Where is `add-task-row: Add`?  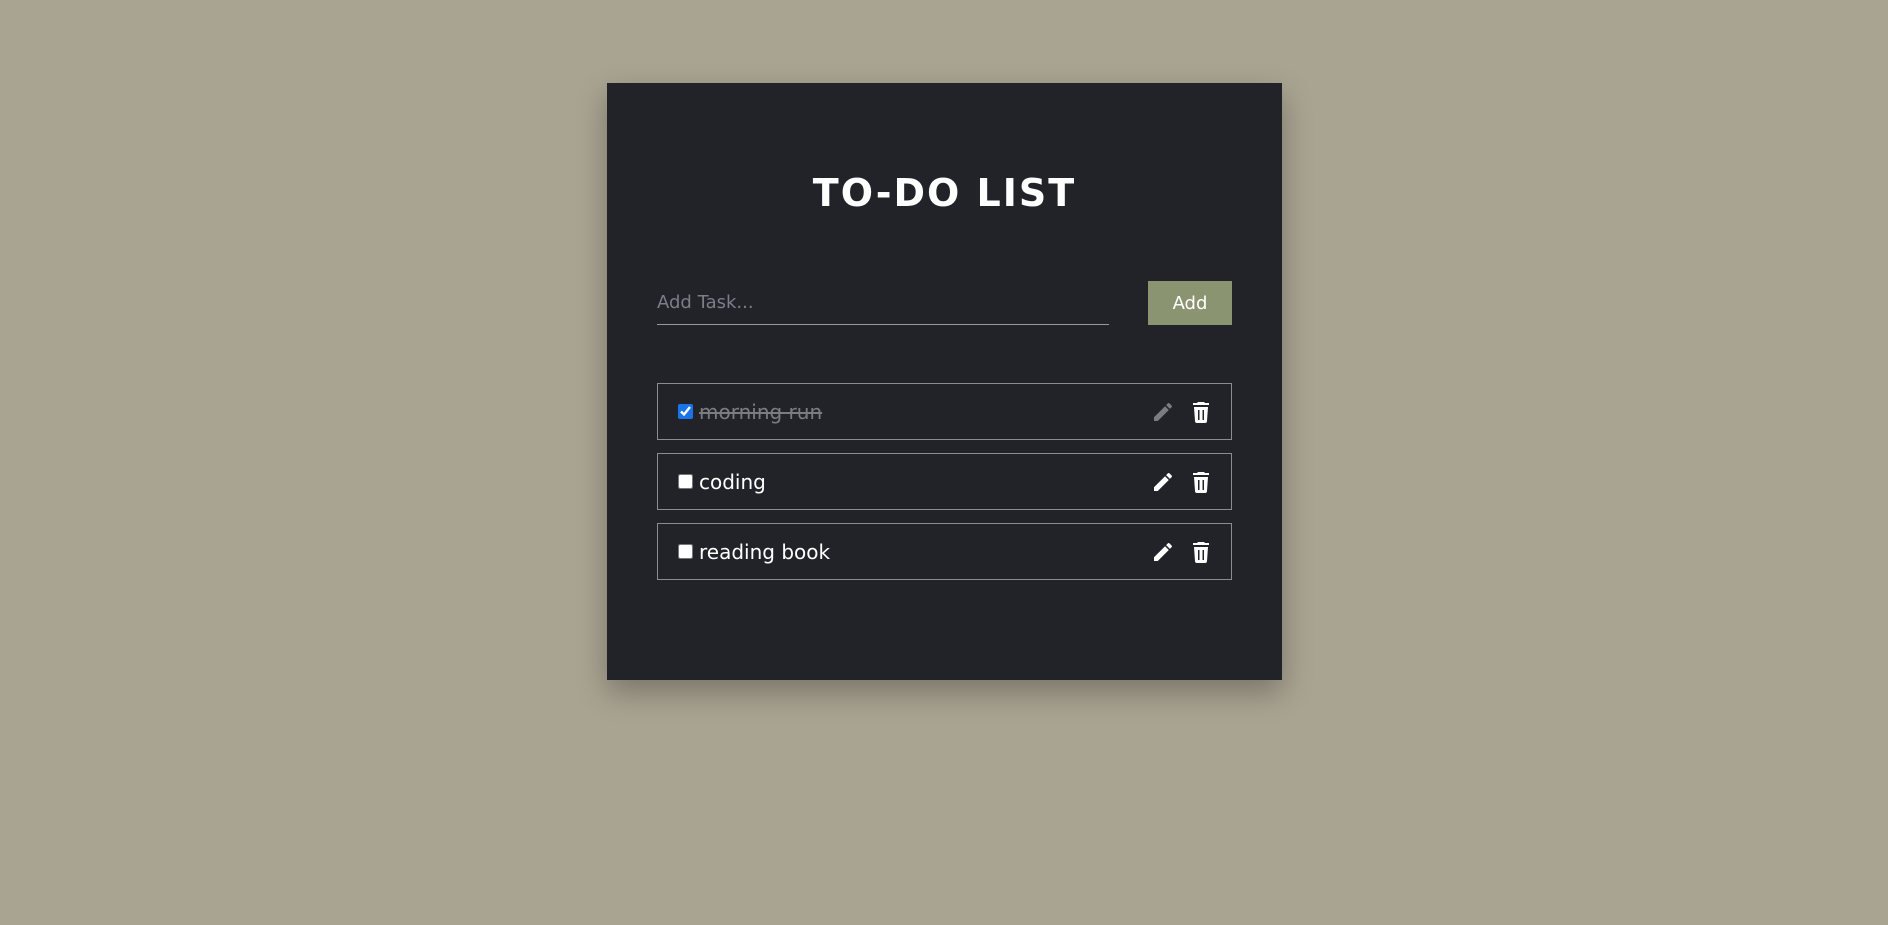 add-task-row: Add is located at coordinates (944, 304).